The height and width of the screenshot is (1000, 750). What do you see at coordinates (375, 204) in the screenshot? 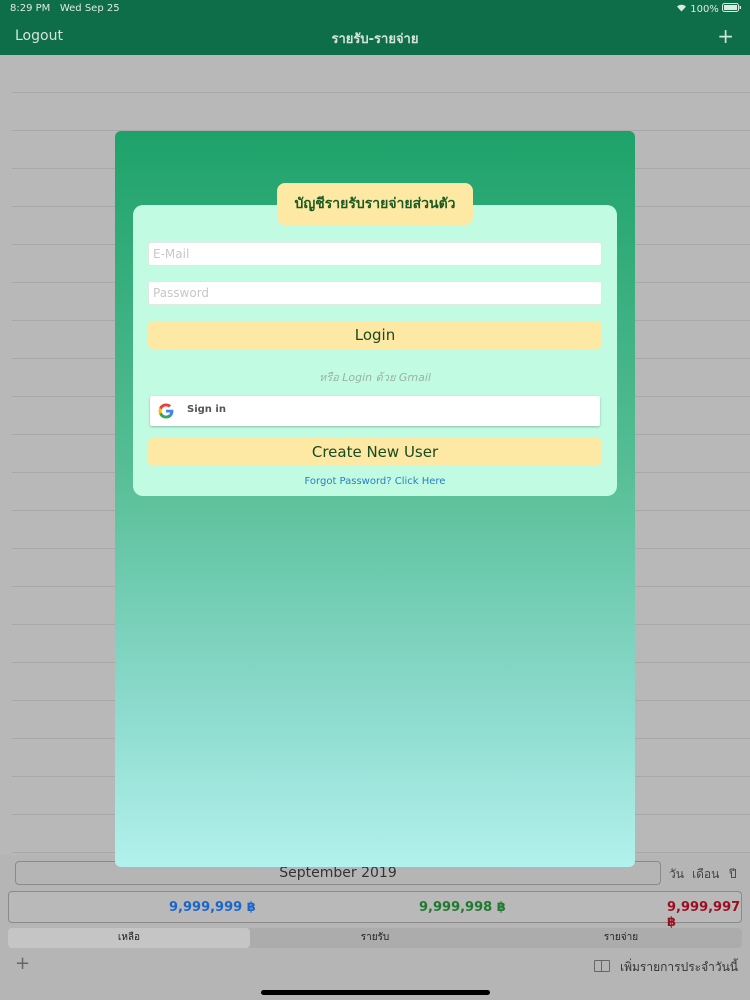
I see `app-title-badge: บัญชีรายรับรายจ่ายส่วนตัว` at bounding box center [375, 204].